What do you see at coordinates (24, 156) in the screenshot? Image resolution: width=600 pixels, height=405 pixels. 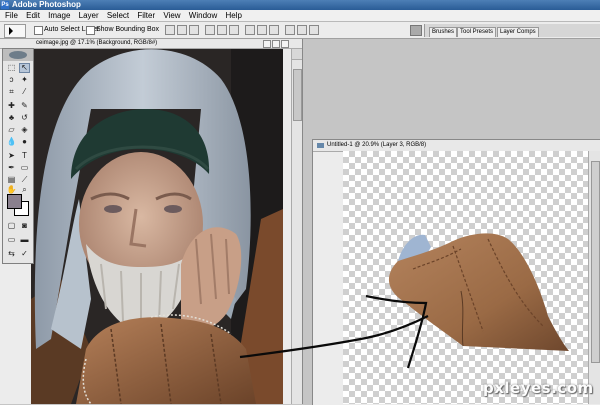 I see `type-tool-icon: T` at bounding box center [24, 156].